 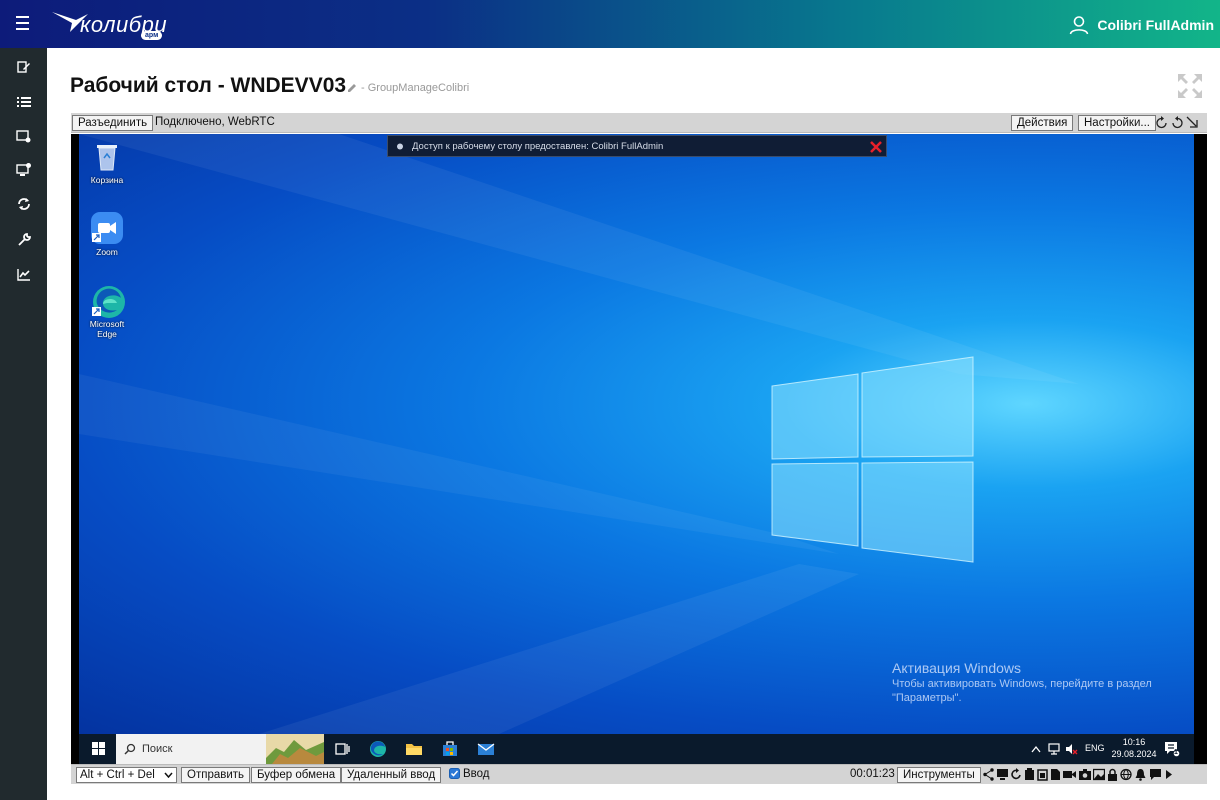 I want to click on share-icon, so click(x=988, y=774).